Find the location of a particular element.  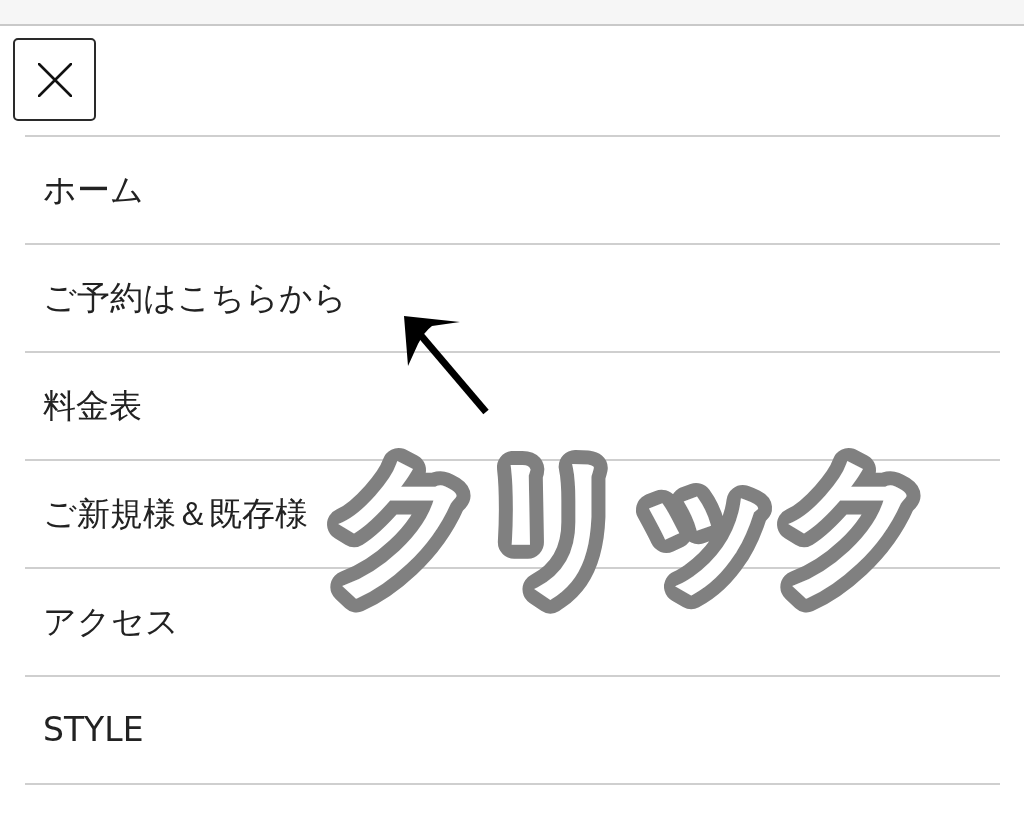

click-overlay-text: クリック is located at coordinates (628, 523).